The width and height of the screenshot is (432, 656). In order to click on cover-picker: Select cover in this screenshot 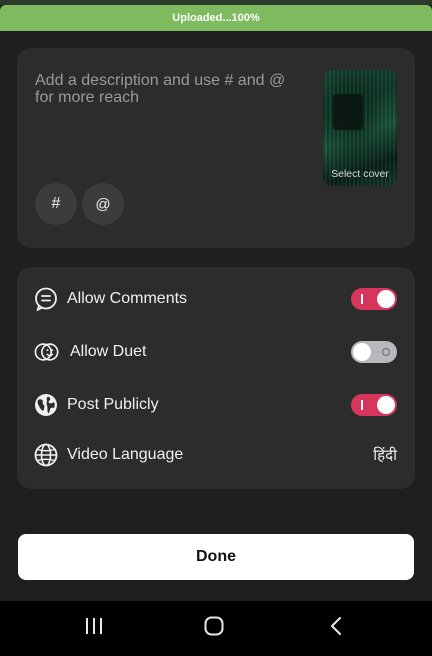, I will do `click(360, 128)`.